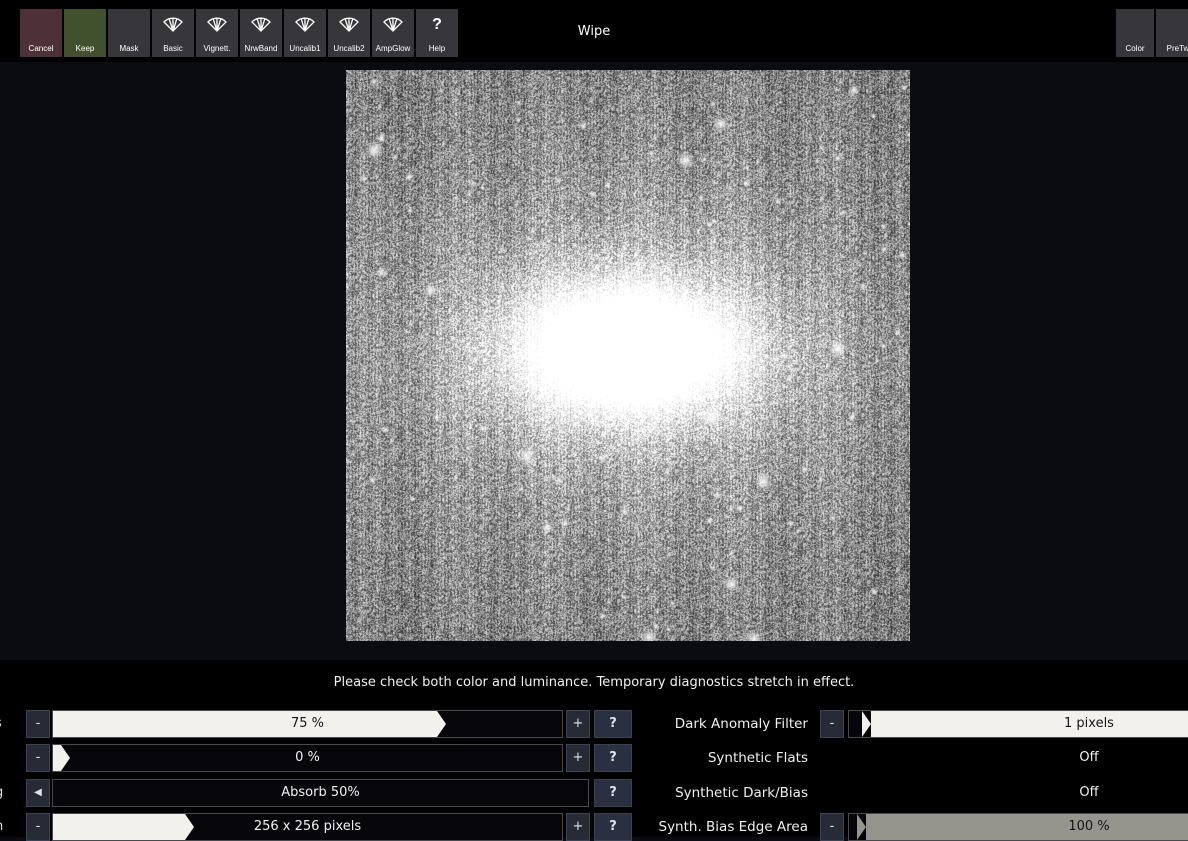 The image size is (1188, 841). Describe the element at coordinates (305, 48) in the screenshot. I see `uncalib1-button-label: Uncalib1` at that location.